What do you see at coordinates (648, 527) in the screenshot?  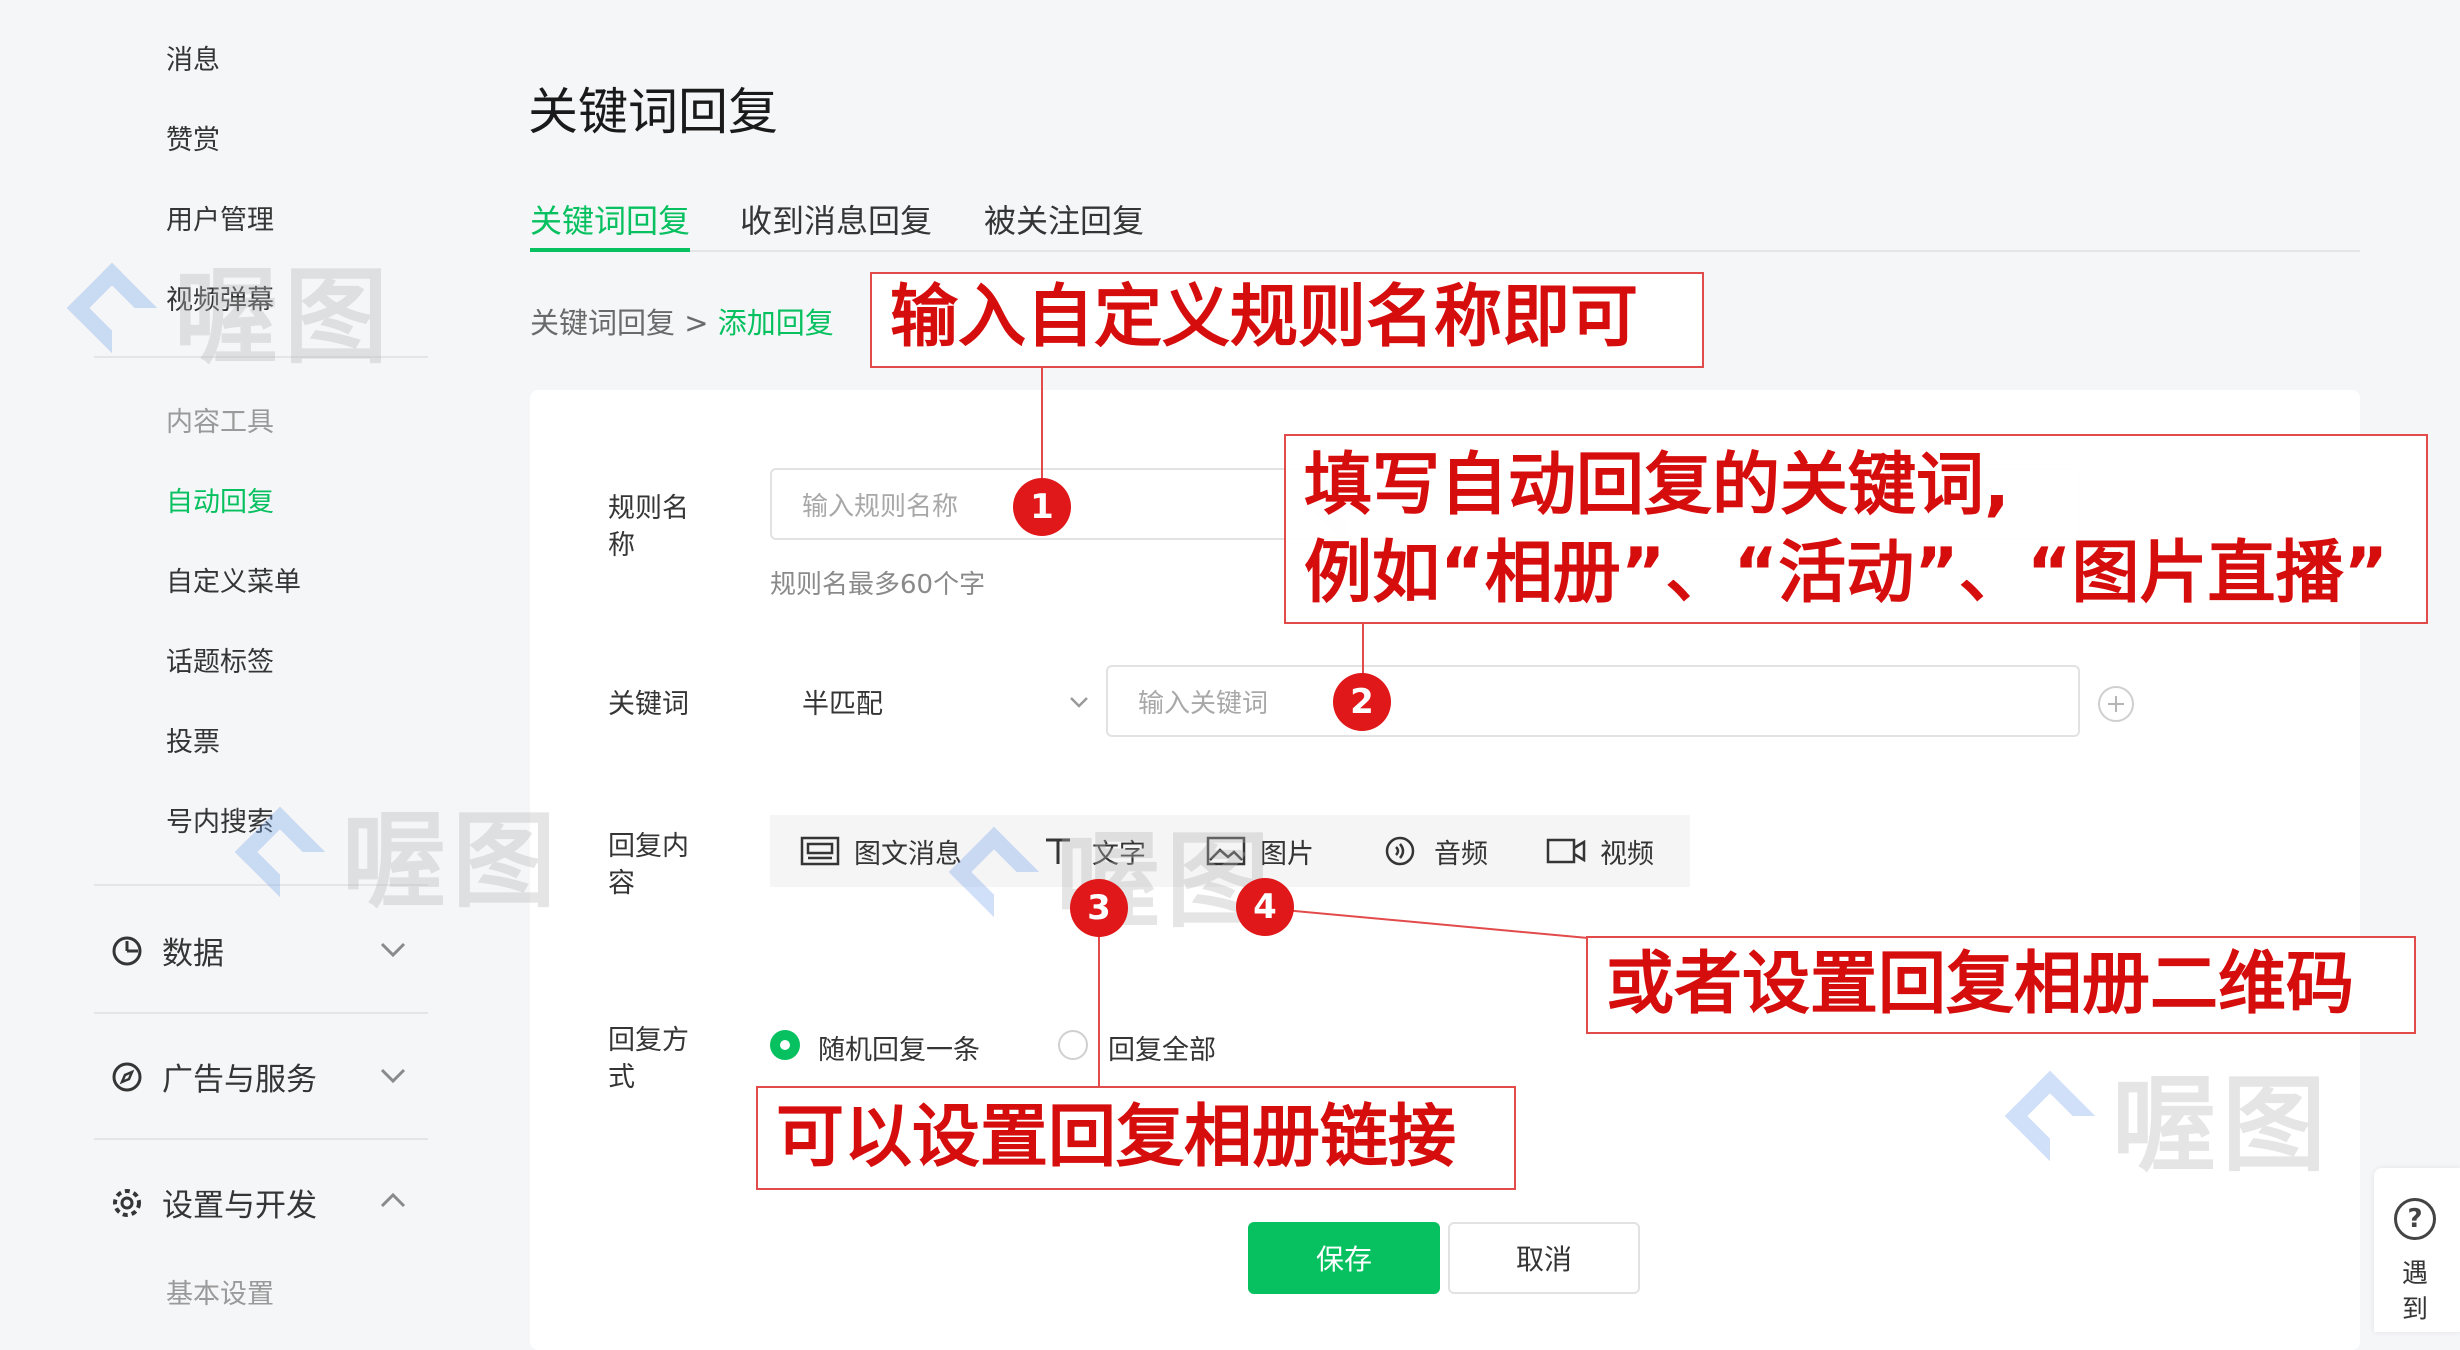 I see `rule-name-label: 规则名称` at bounding box center [648, 527].